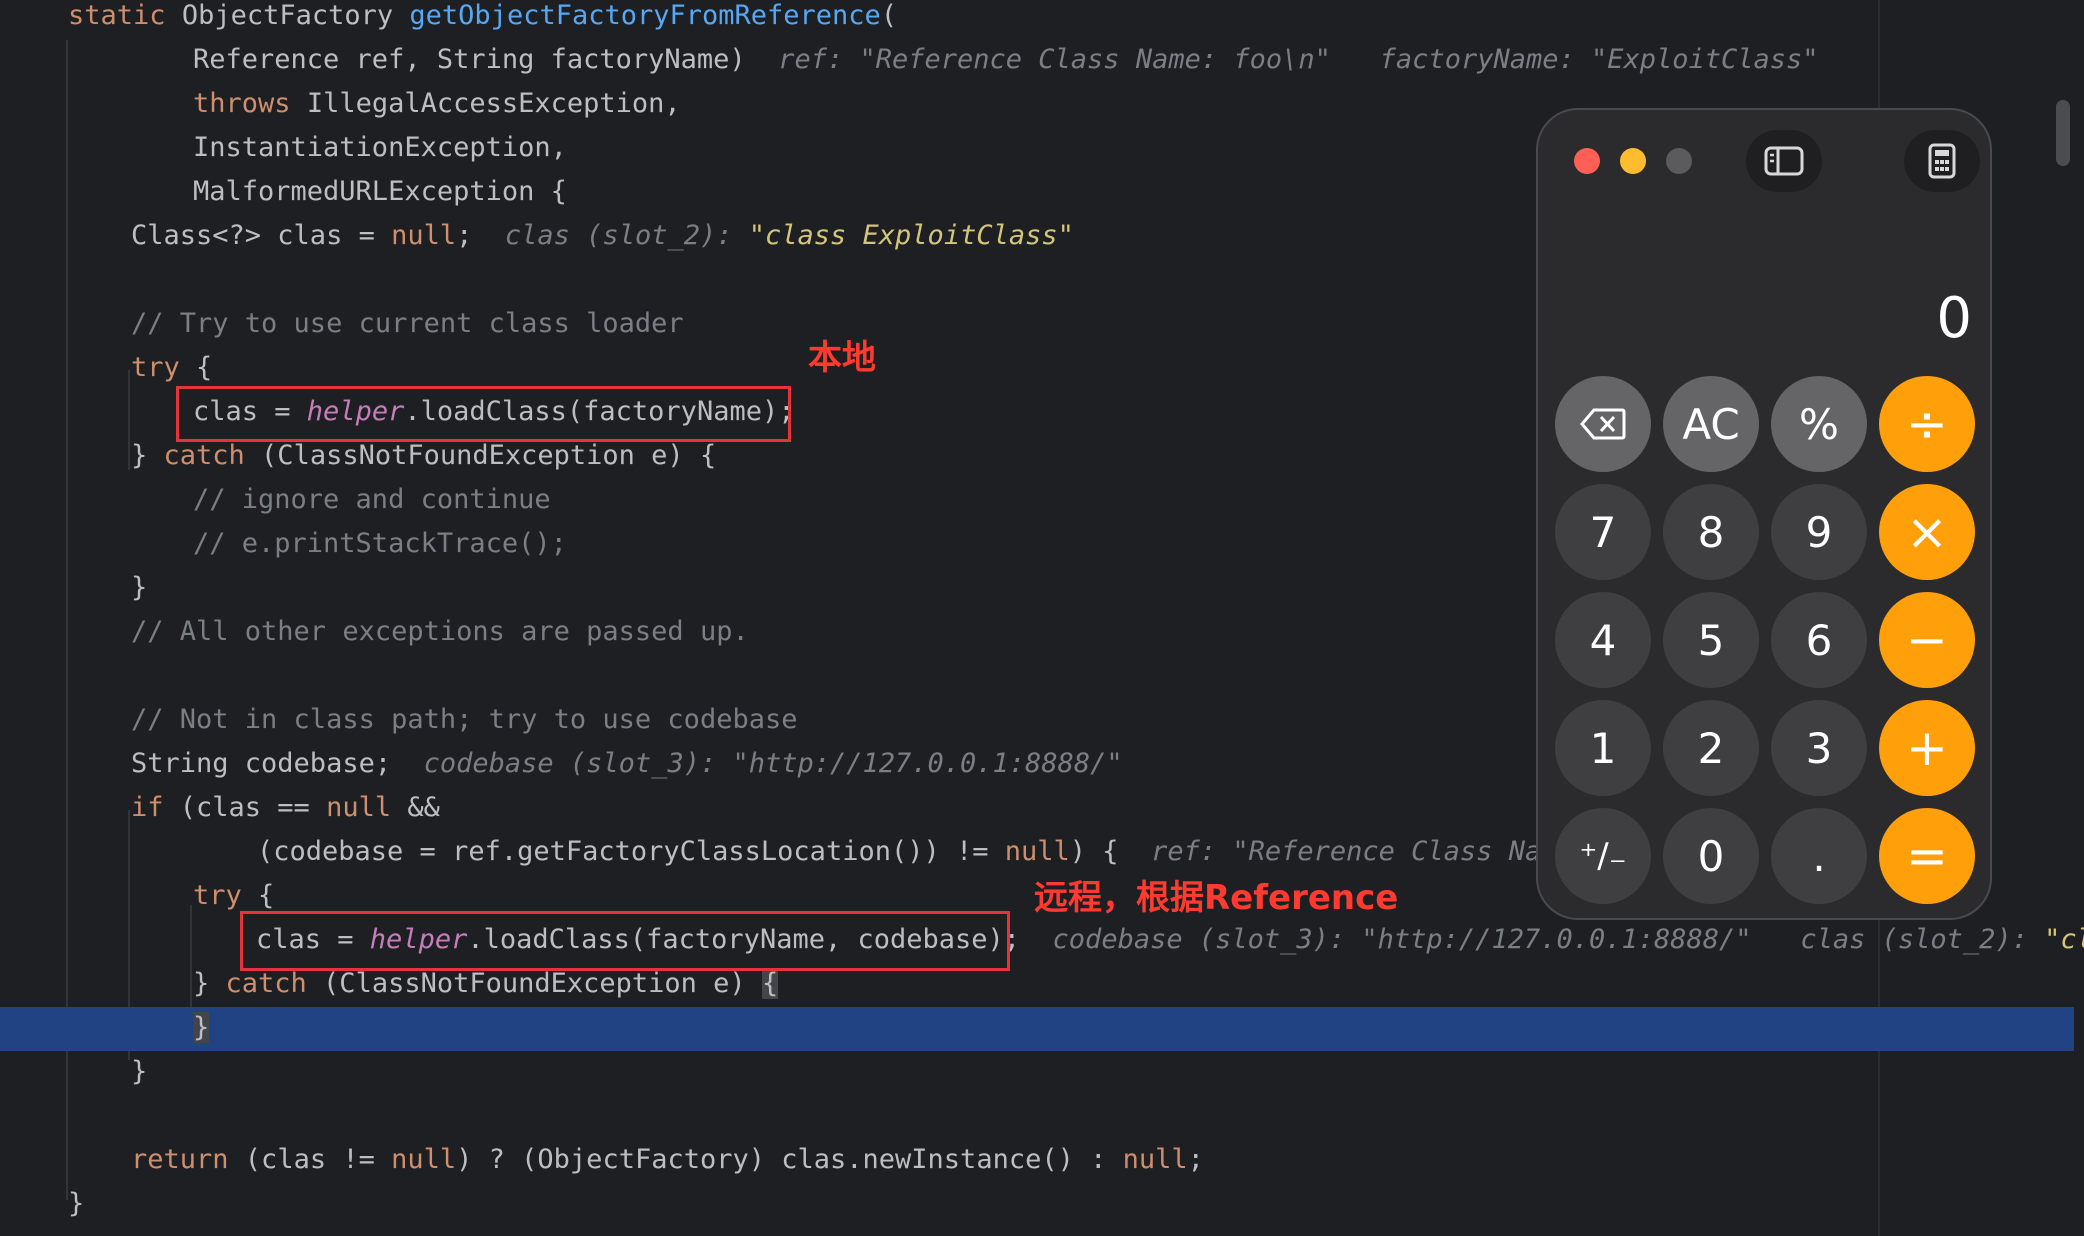 This screenshot has width=2084, height=1236. I want to click on matched-brace: {, so click(770, 983).